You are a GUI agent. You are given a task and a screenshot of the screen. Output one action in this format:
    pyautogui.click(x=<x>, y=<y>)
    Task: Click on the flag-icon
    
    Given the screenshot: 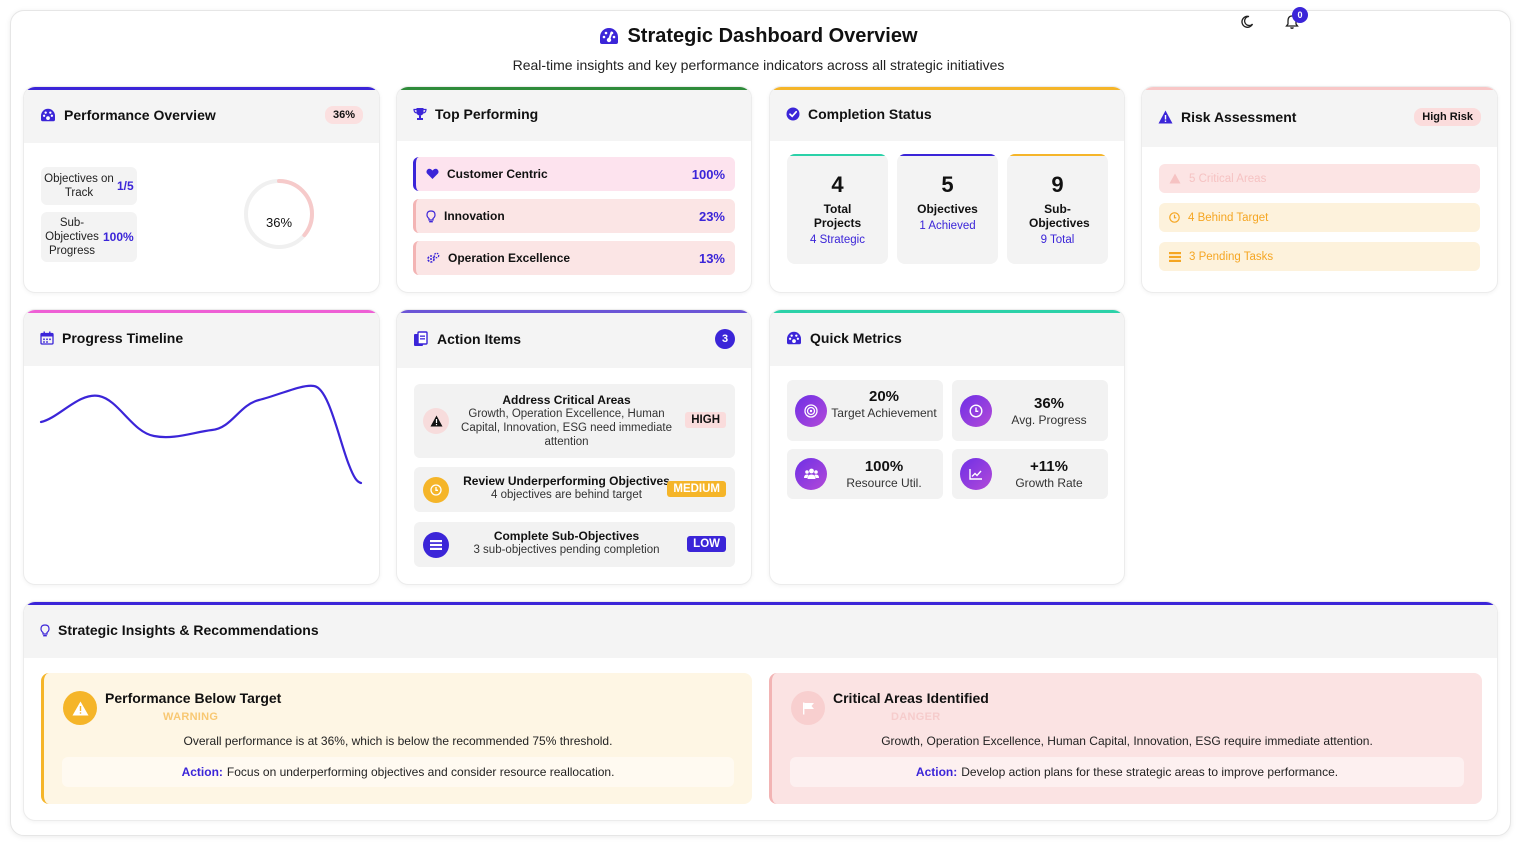 What is the action you would take?
    pyautogui.click(x=808, y=708)
    